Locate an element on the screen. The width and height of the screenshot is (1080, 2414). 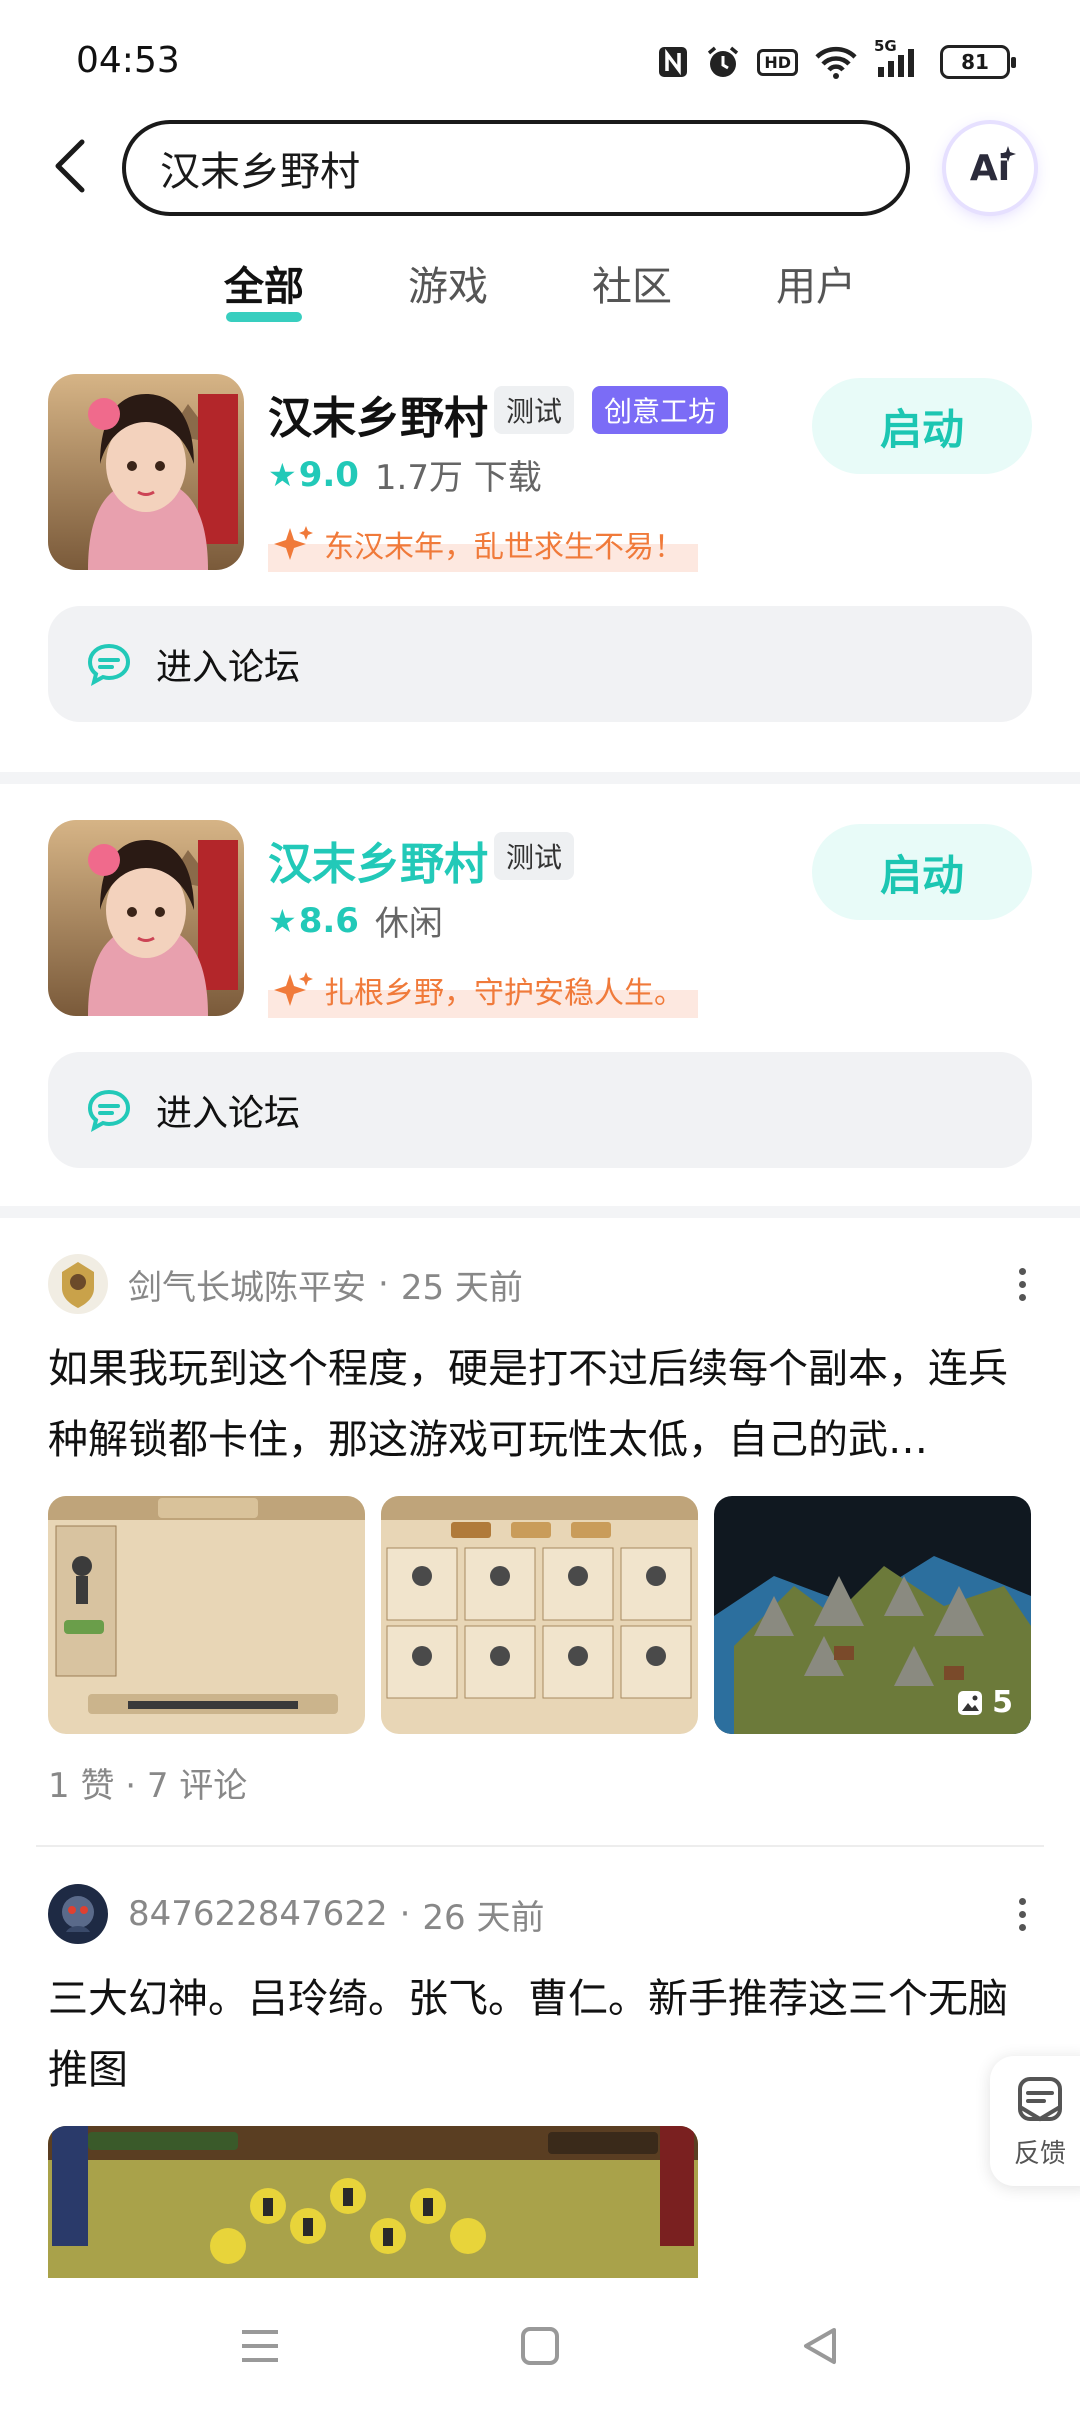
back-button is located at coordinates (70, 166).